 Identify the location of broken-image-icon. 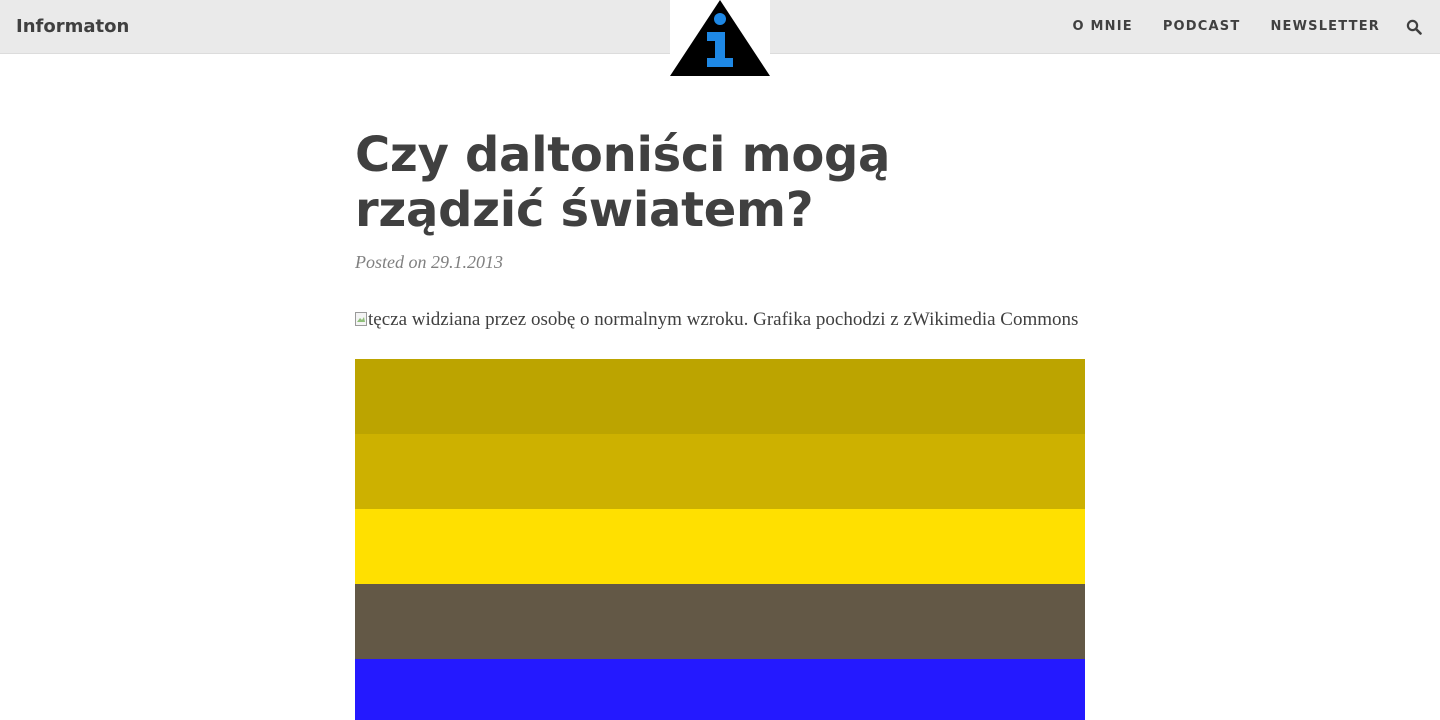
(361, 319).